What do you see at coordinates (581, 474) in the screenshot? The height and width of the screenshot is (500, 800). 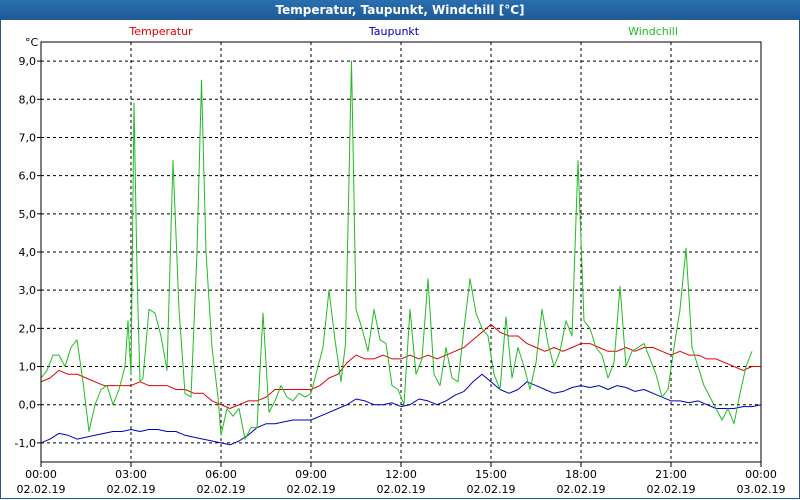 I see `x-tick-time: 18:00` at bounding box center [581, 474].